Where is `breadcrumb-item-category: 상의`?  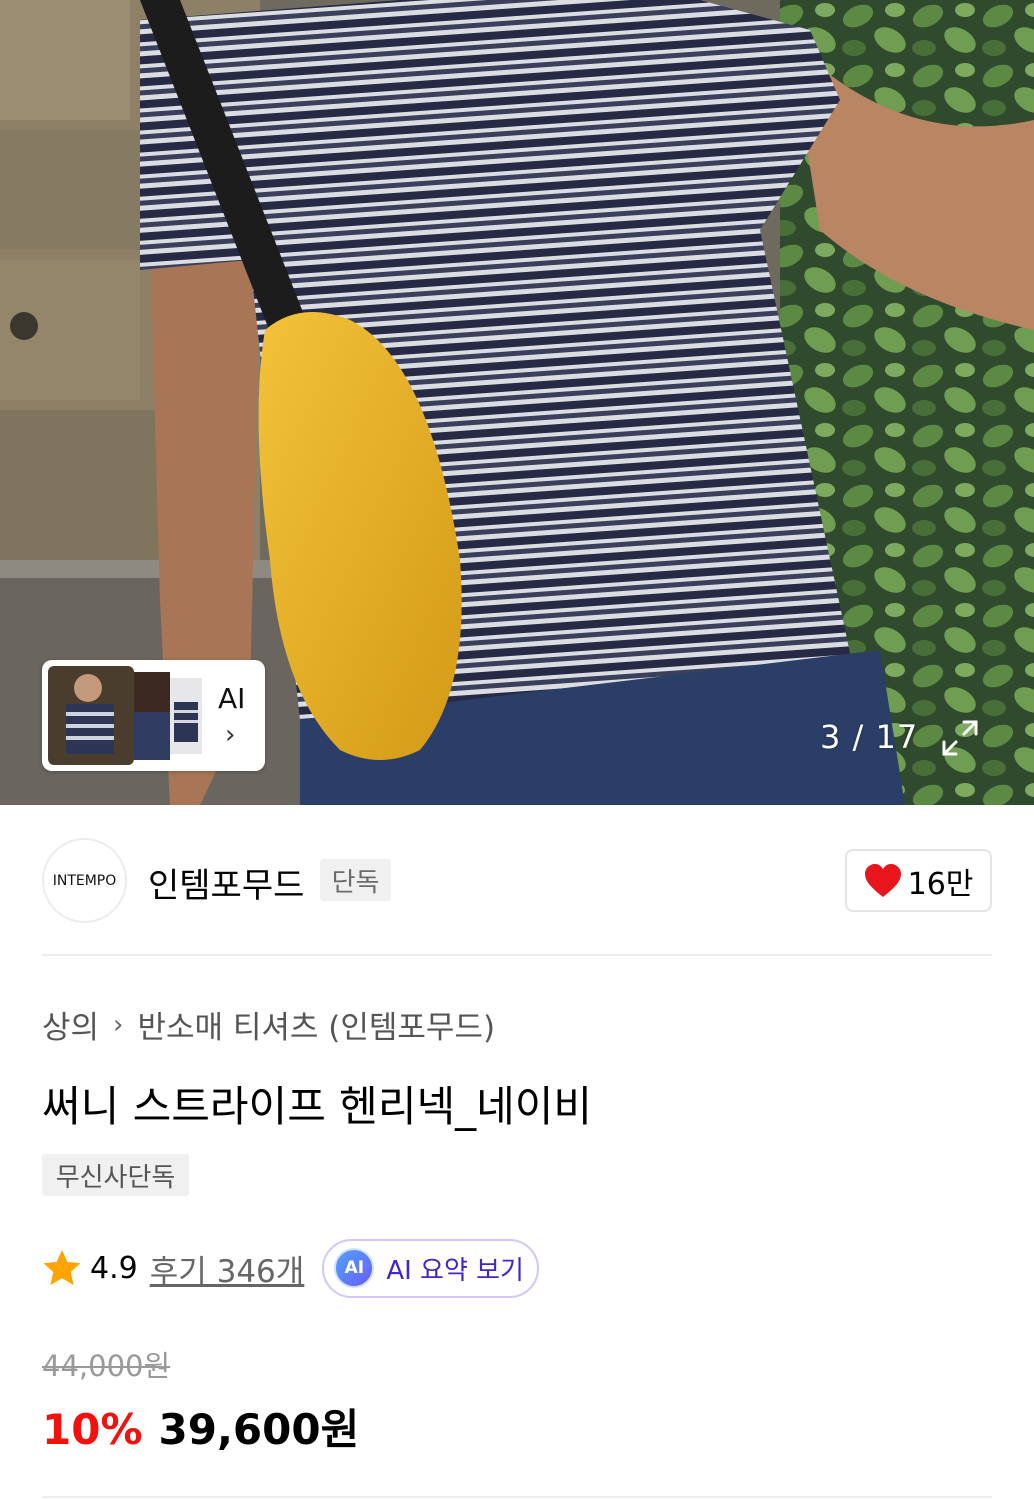 breadcrumb-item-category: 상의 is located at coordinates (70, 1024).